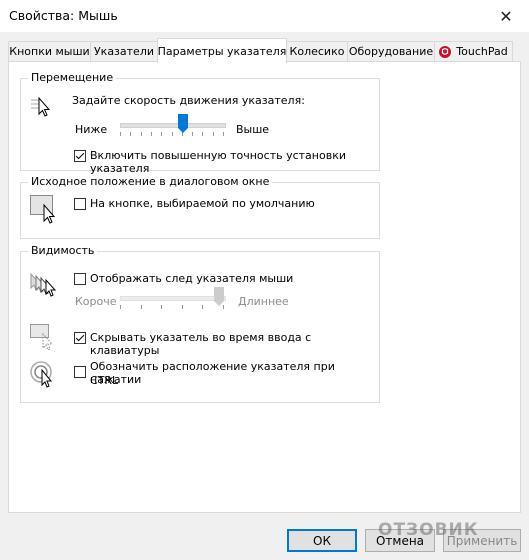 This screenshot has height=560, width=529. I want to click on group-label: Исходное положение в диалоговом окне, so click(150, 181).